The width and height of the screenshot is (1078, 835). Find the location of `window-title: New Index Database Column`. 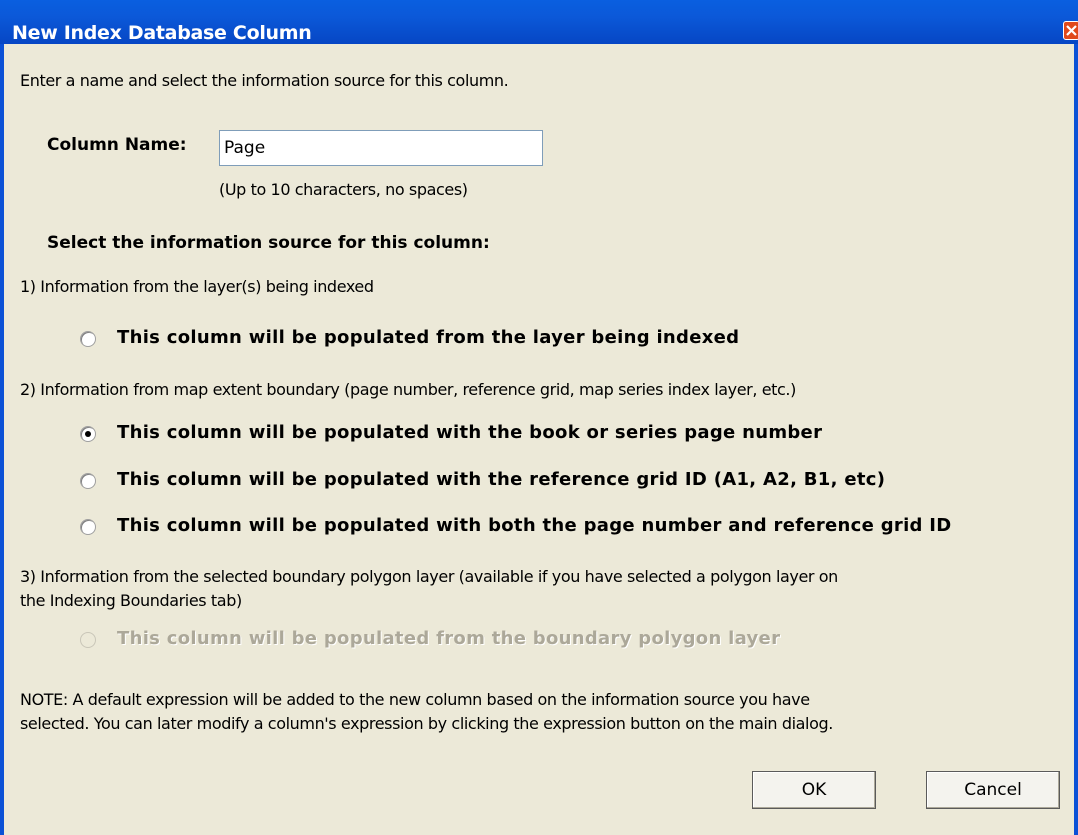

window-title: New Index Database Column is located at coordinates (162, 33).